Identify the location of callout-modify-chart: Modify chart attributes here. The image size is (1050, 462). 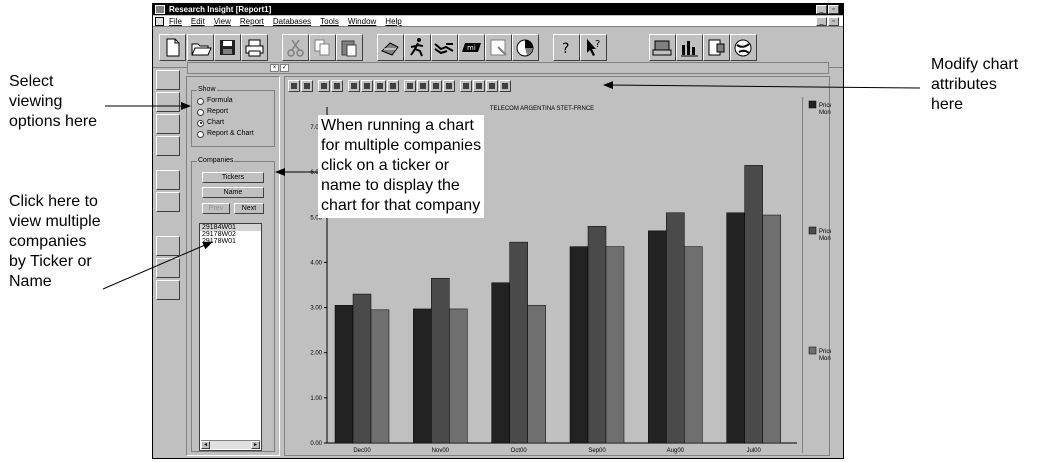
(975, 84).